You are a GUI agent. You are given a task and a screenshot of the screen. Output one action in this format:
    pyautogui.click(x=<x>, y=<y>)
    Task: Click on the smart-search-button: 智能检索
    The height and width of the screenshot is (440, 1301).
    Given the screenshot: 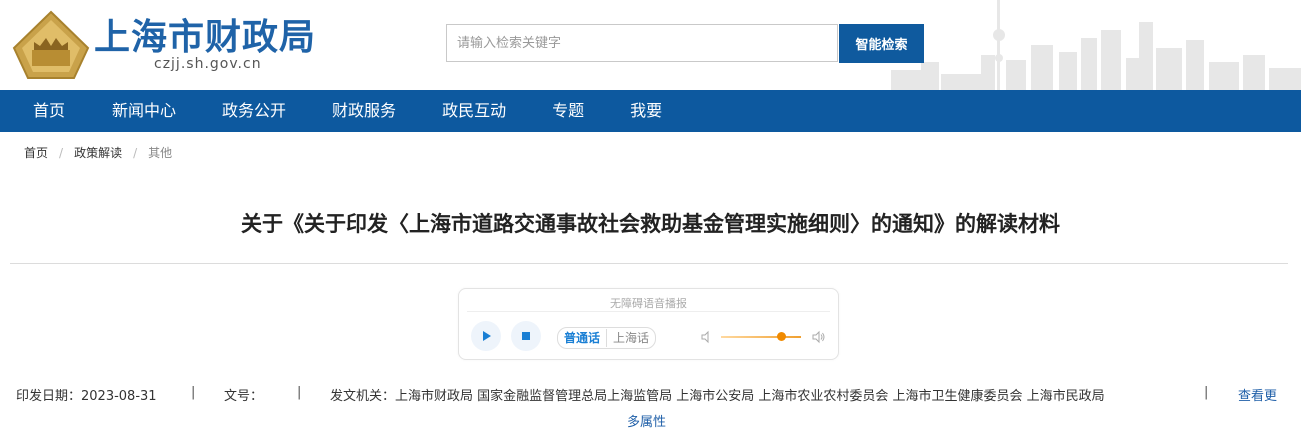 What is the action you would take?
    pyautogui.click(x=881, y=43)
    